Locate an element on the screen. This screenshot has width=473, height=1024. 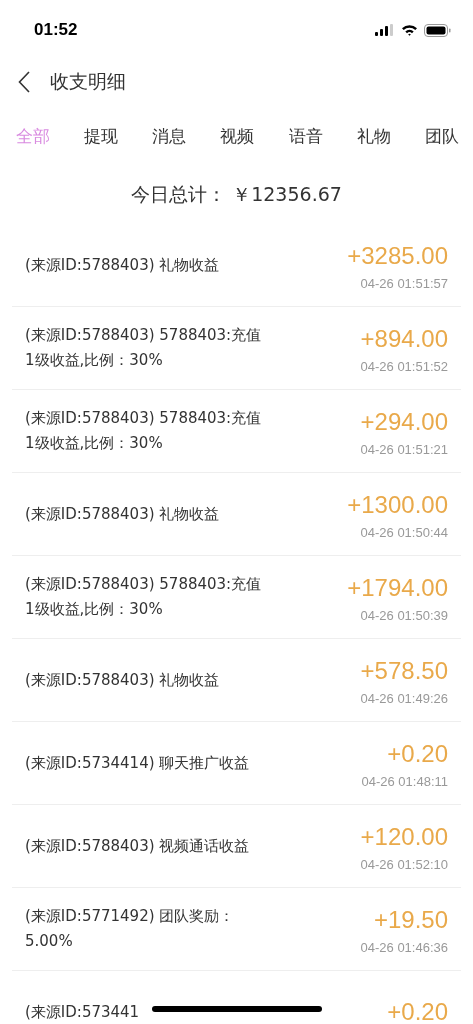
record-amount: +894.00 is located at coordinates (404, 338).